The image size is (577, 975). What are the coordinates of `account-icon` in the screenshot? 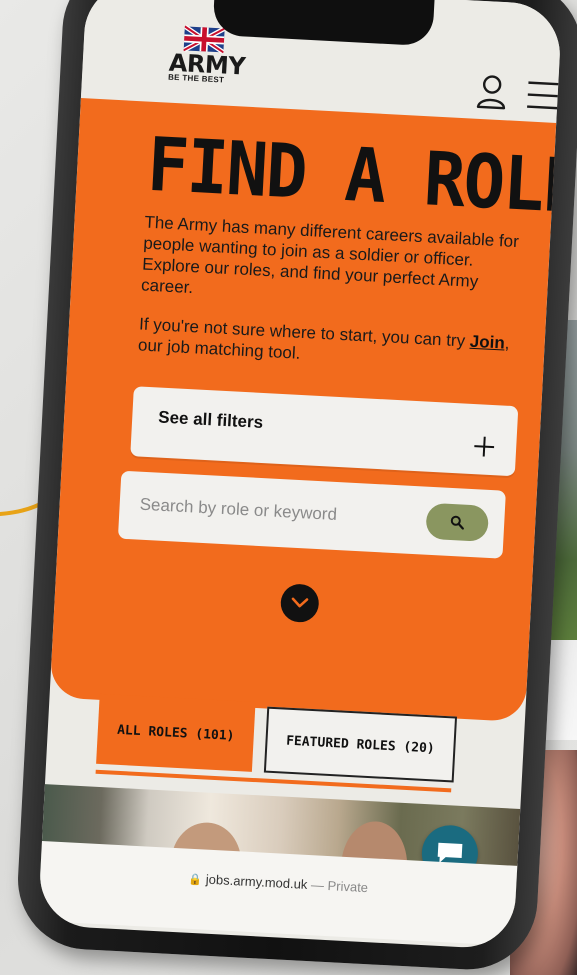 It's located at (492, 92).